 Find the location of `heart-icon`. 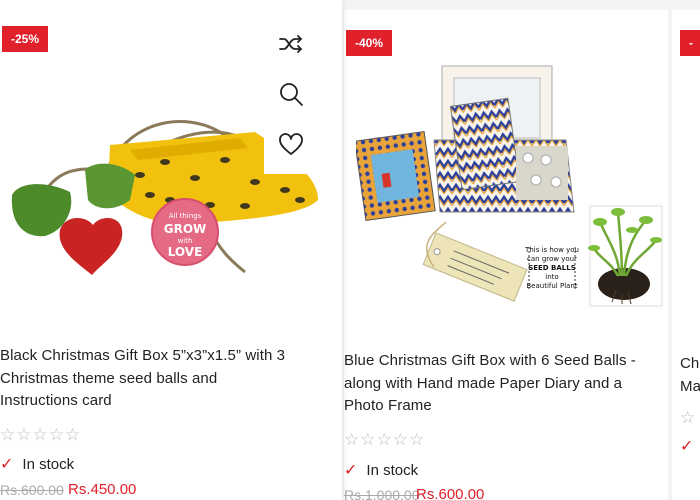

heart-icon is located at coordinates (291, 144).